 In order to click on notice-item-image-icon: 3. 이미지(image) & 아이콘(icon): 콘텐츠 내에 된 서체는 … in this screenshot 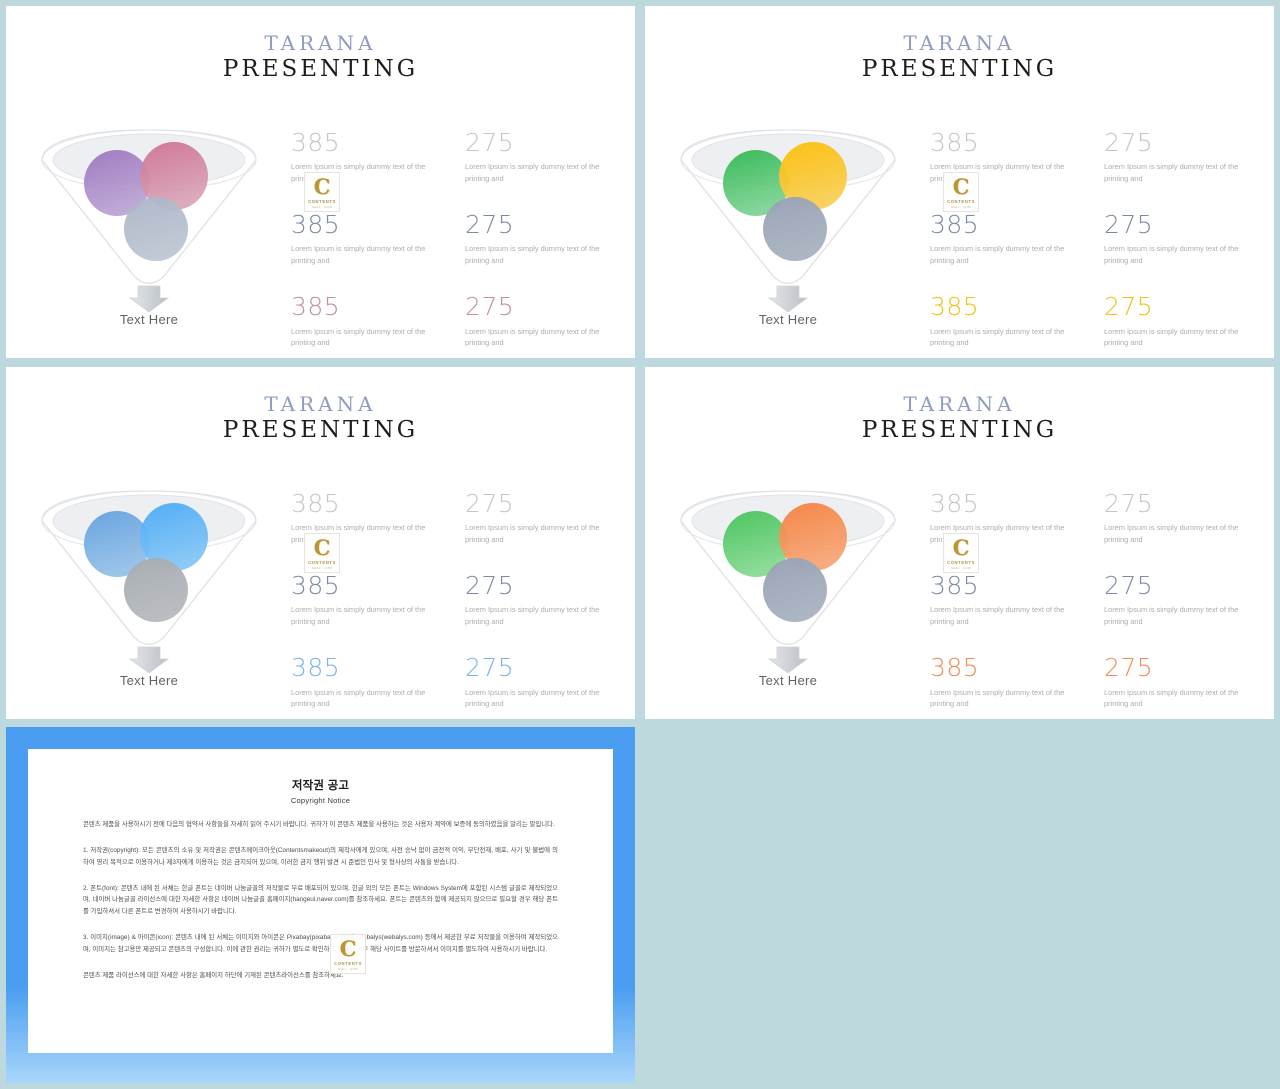, I will do `click(320, 943)`.